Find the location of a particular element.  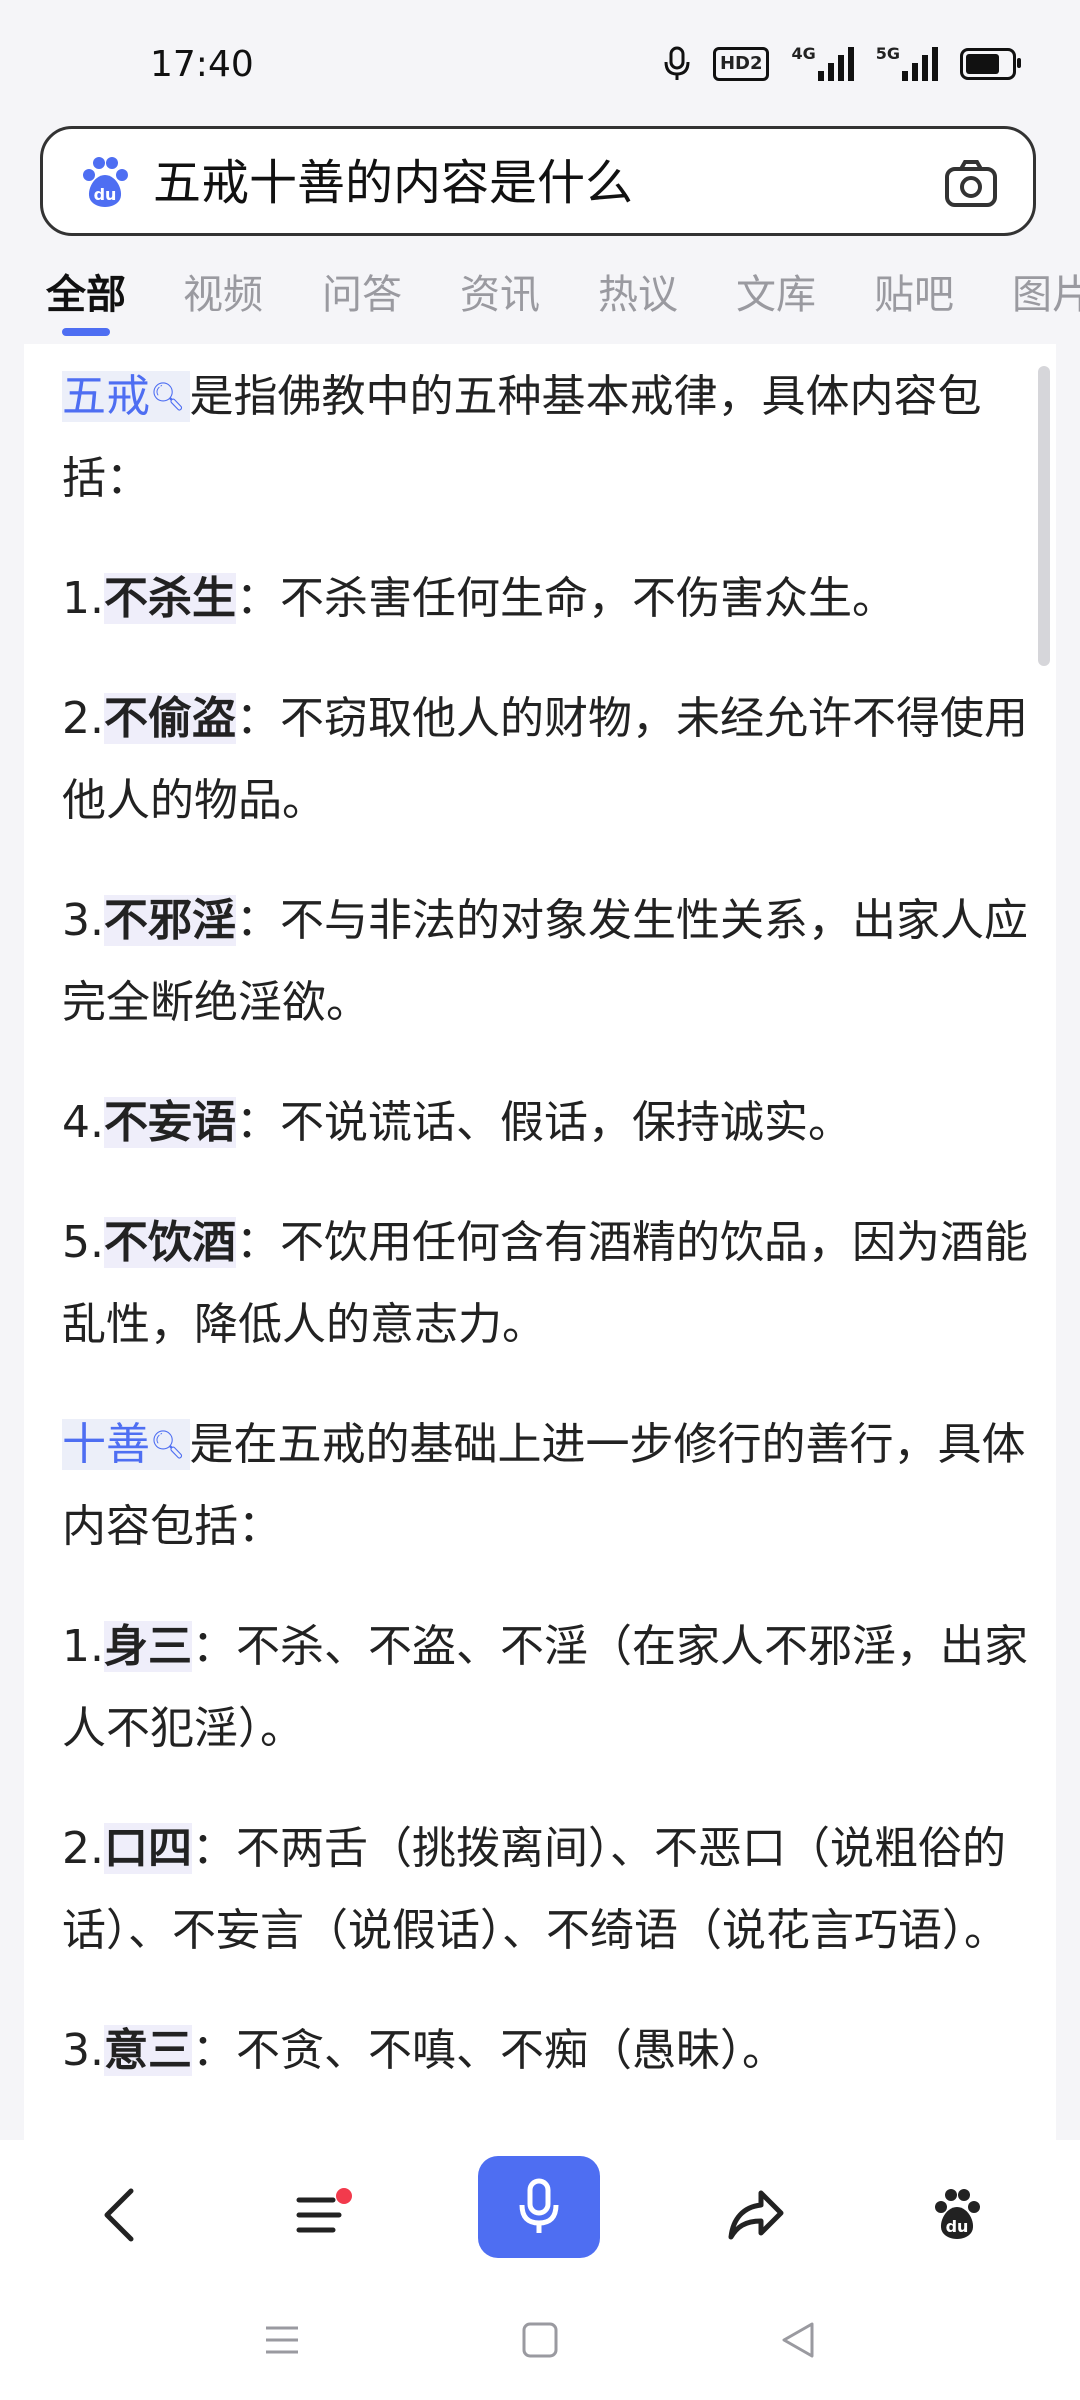

search-query: 五戒十善的内容是什么 is located at coordinates (393, 183).